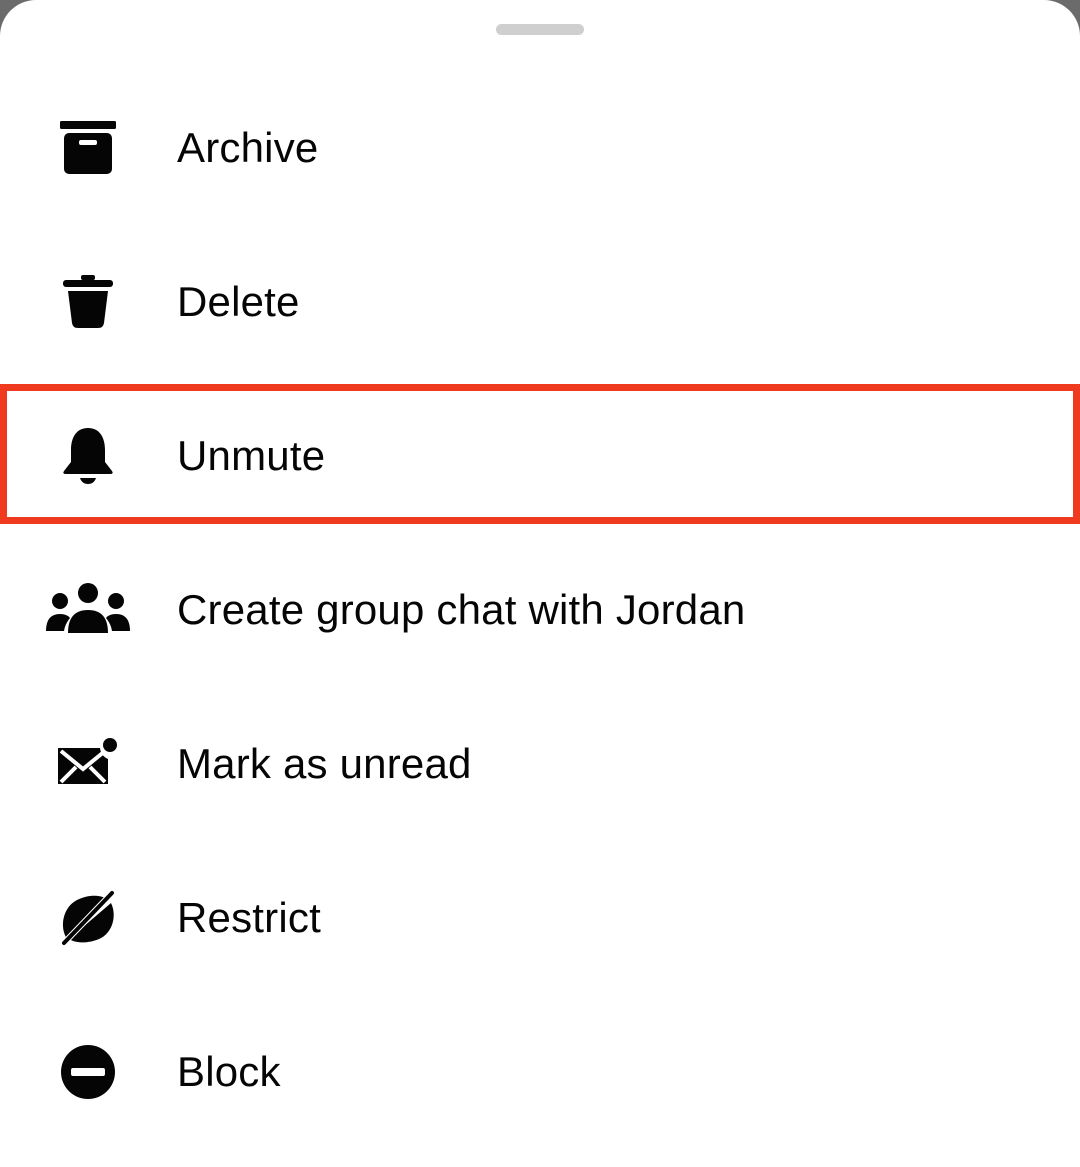  What do you see at coordinates (88, 918) in the screenshot?
I see `restrict-icon` at bounding box center [88, 918].